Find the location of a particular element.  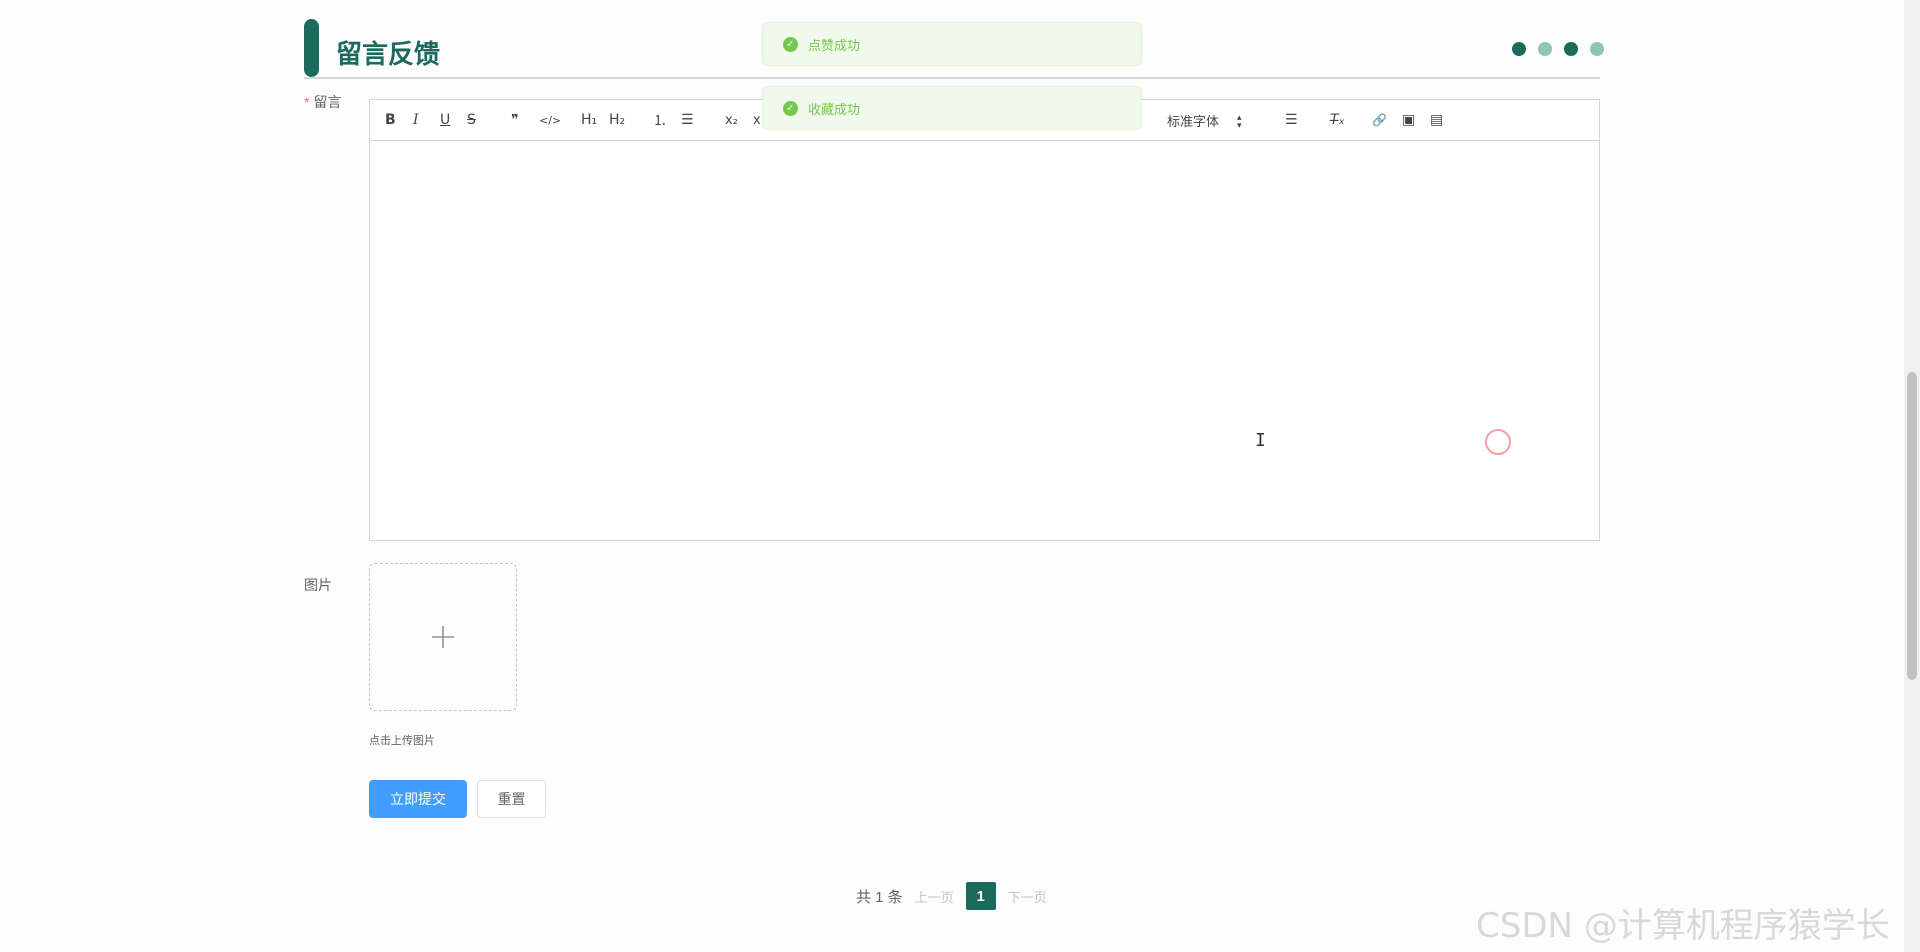

pagination: 共 1 条 上一页 1 下一页 is located at coordinates (951, 896).